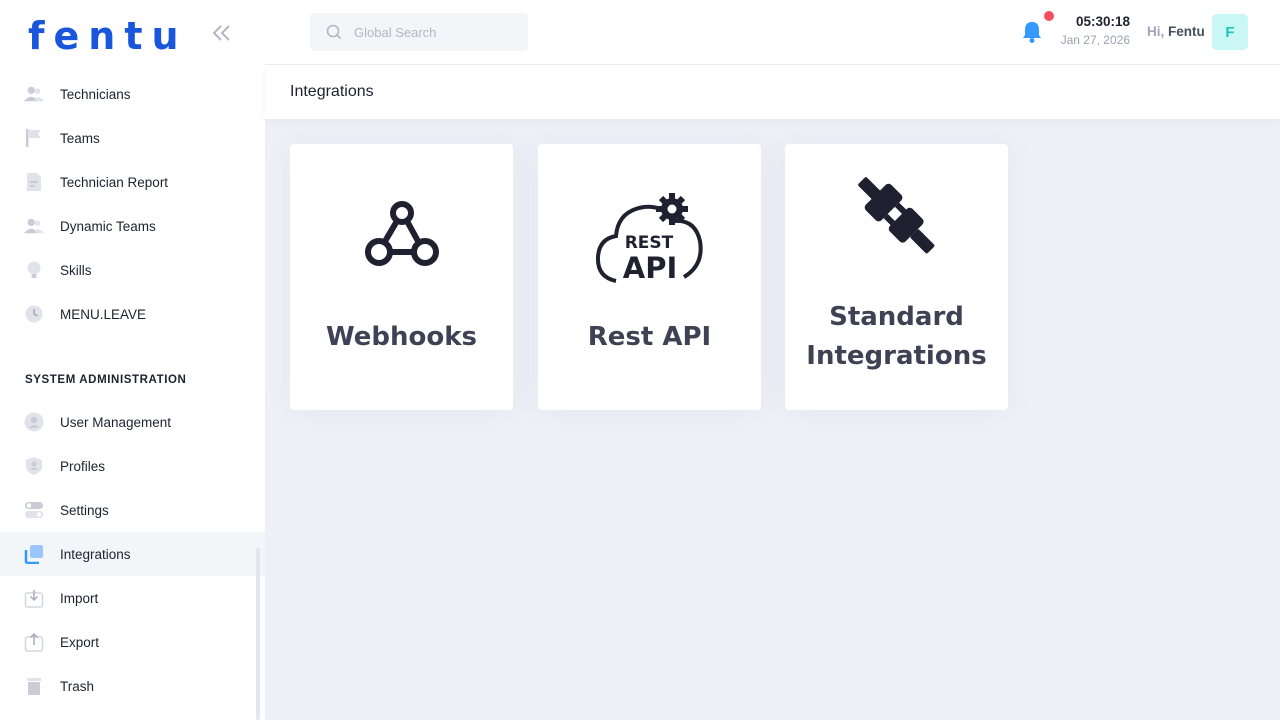 The width and height of the screenshot is (1280, 720). What do you see at coordinates (34, 554) in the screenshot?
I see `layers-icon` at bounding box center [34, 554].